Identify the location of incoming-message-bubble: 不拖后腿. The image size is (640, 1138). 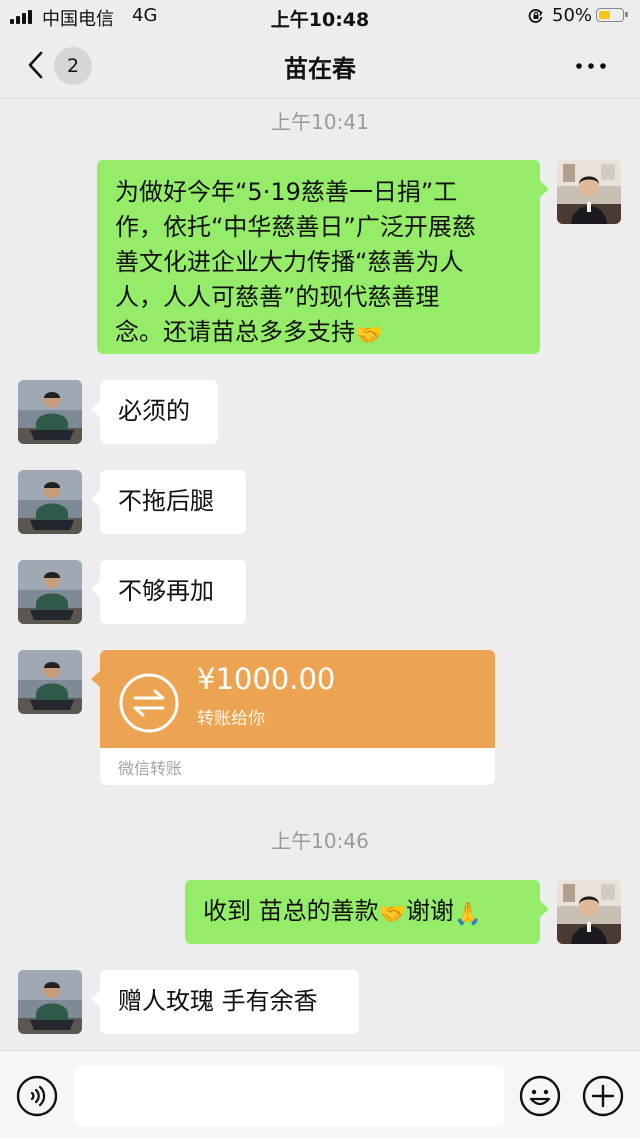
(168, 502).